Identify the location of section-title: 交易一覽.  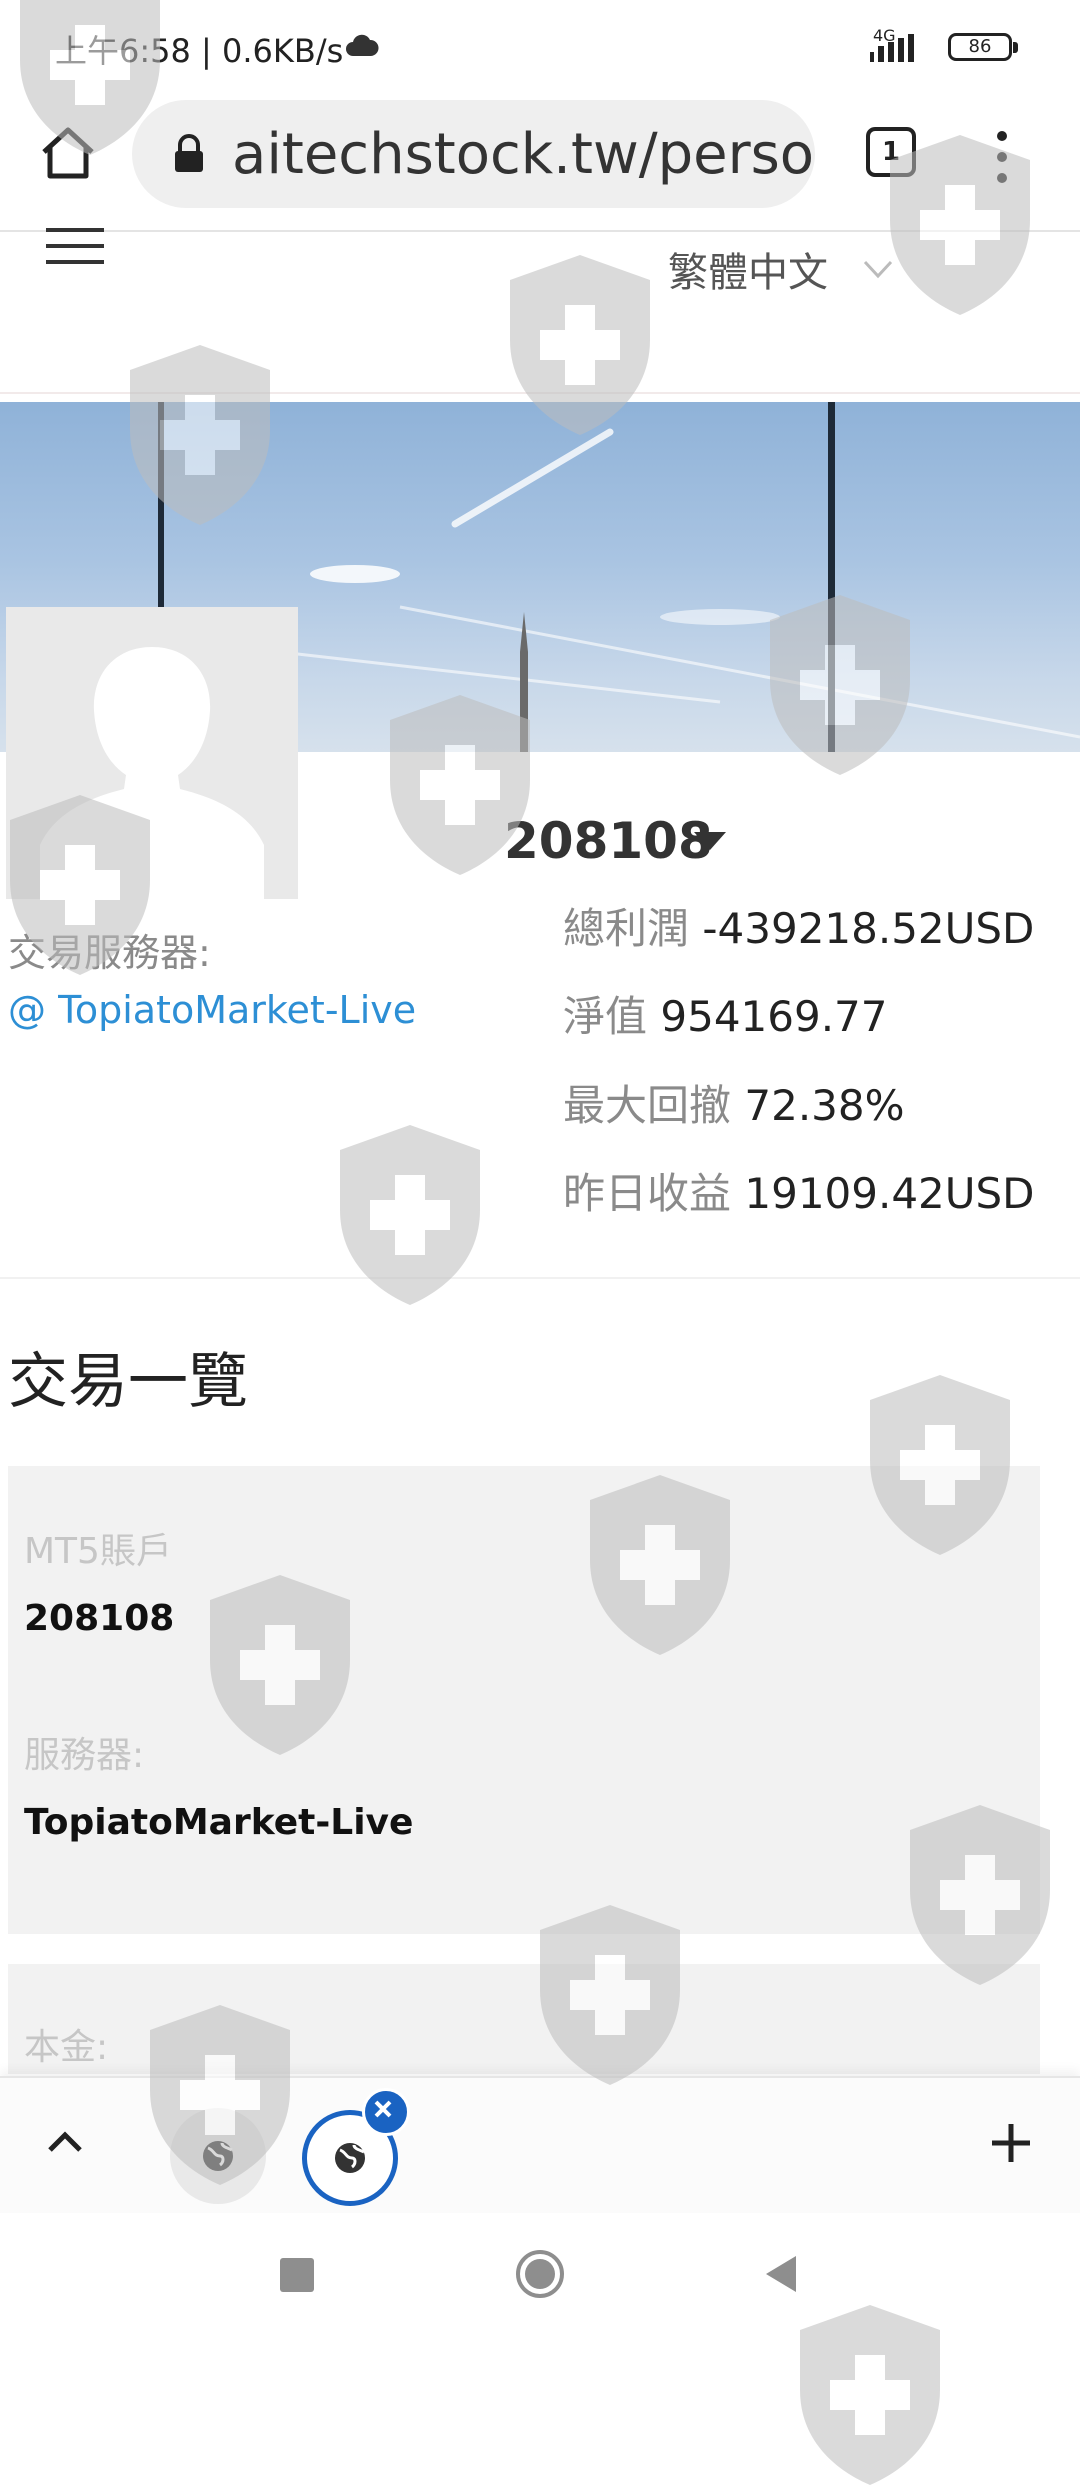
(128, 1382).